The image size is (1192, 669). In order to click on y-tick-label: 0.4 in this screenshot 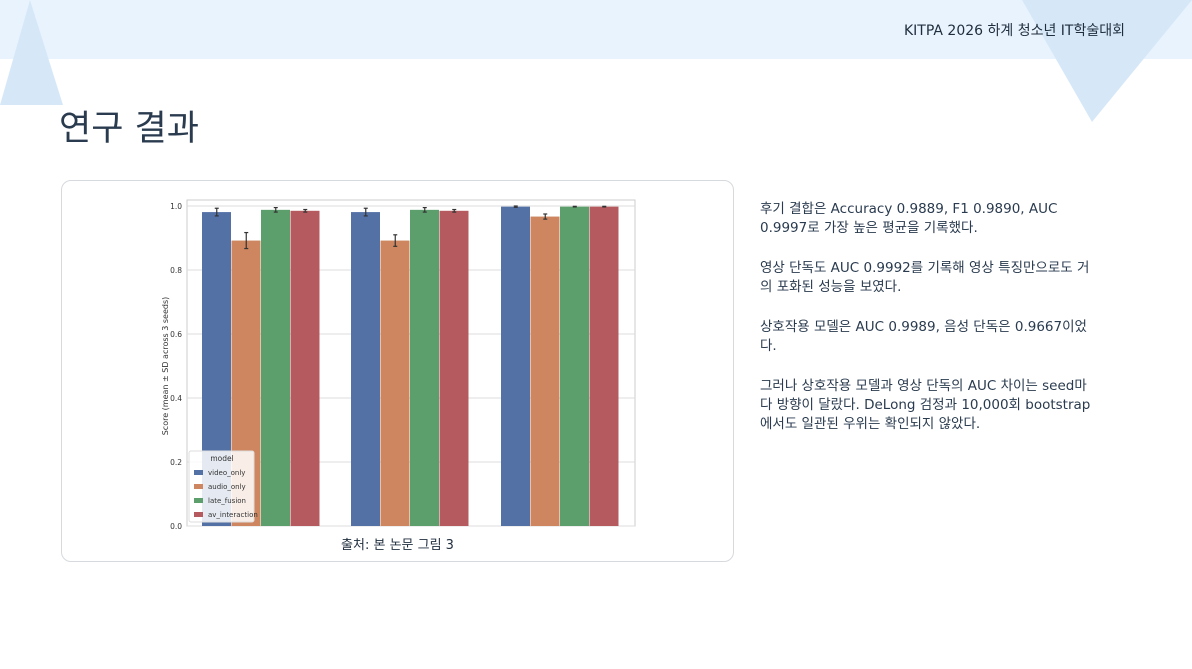, I will do `click(176, 398)`.